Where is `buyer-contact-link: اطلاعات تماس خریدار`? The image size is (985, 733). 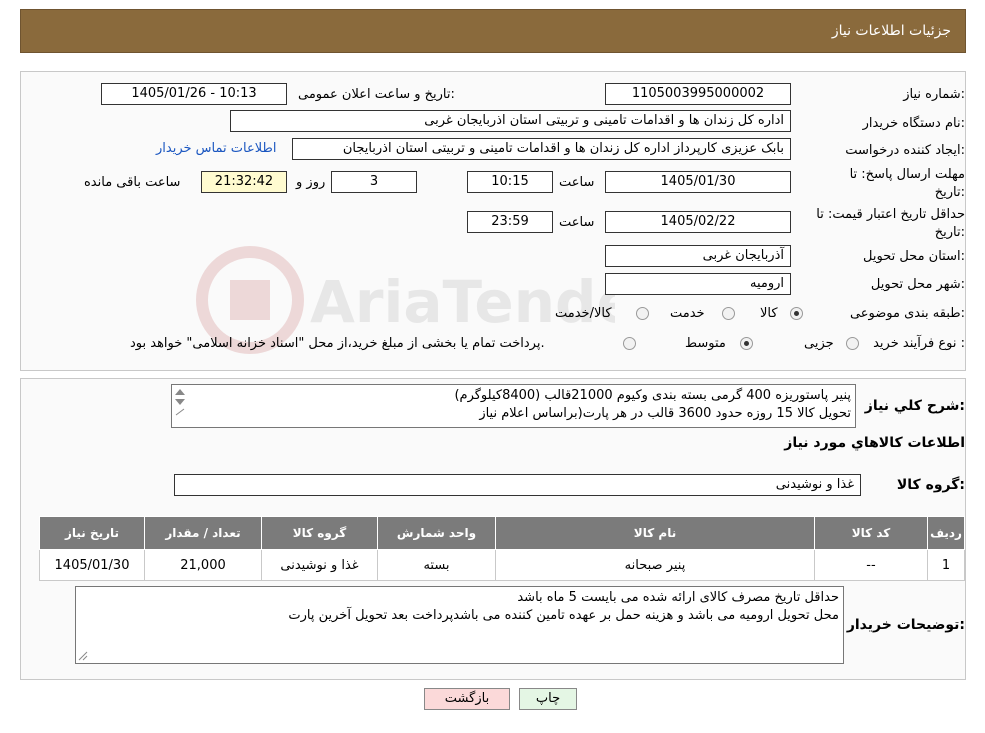 buyer-contact-link: اطلاعات تماس خریدار is located at coordinates (216, 148).